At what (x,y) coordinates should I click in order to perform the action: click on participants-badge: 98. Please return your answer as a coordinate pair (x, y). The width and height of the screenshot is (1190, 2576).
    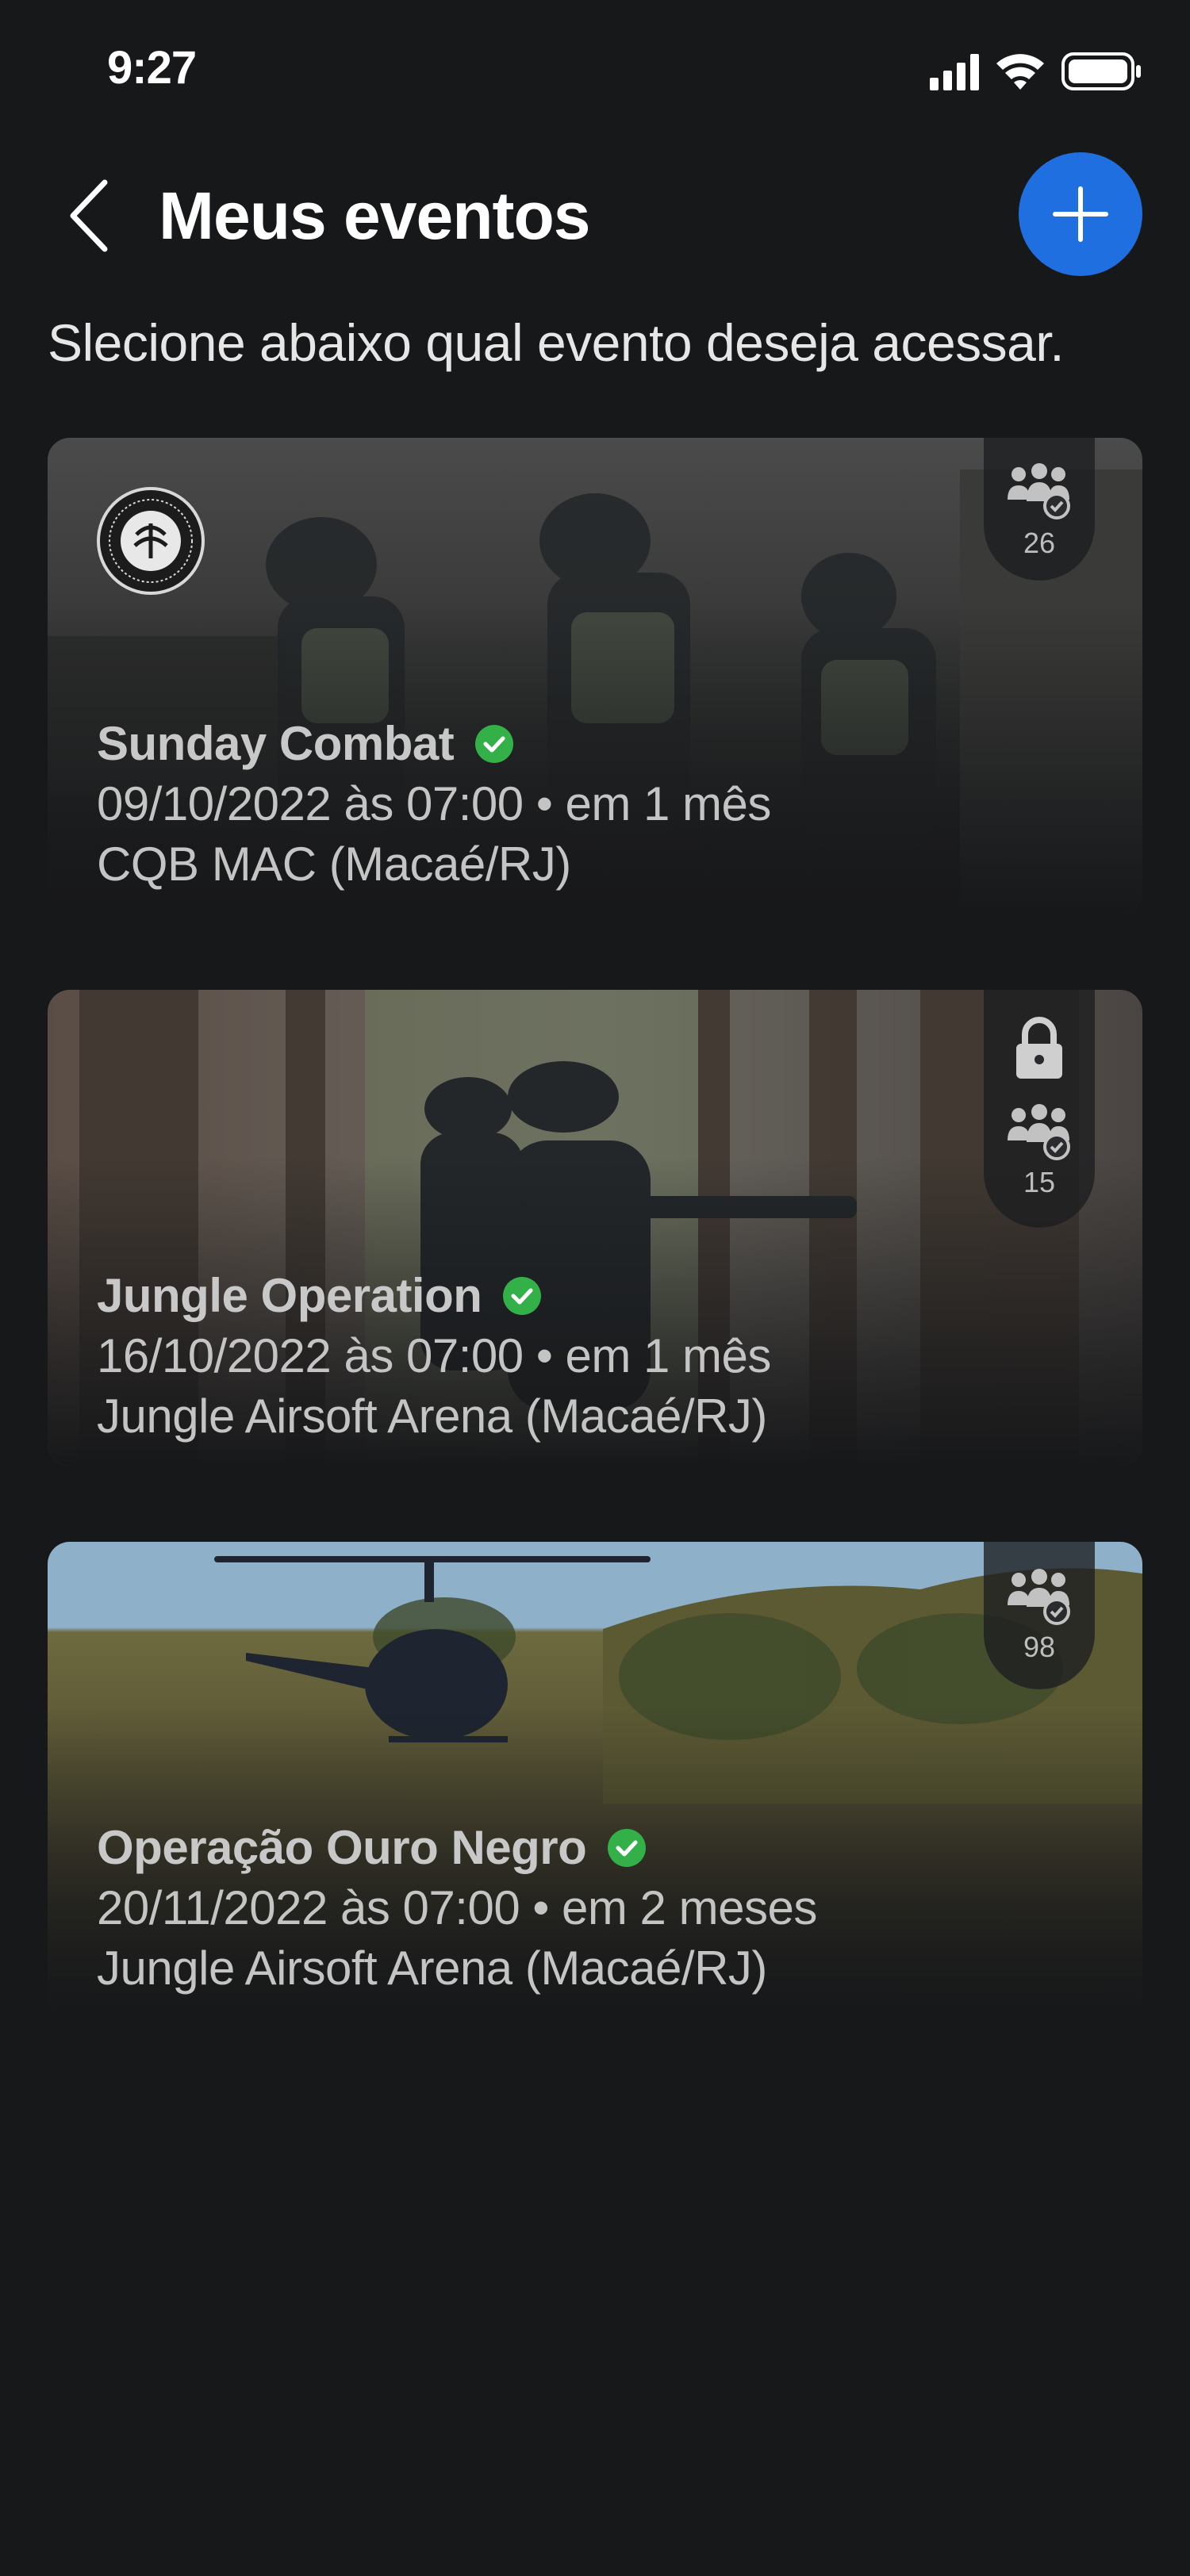
    Looking at the image, I should click on (1039, 1616).